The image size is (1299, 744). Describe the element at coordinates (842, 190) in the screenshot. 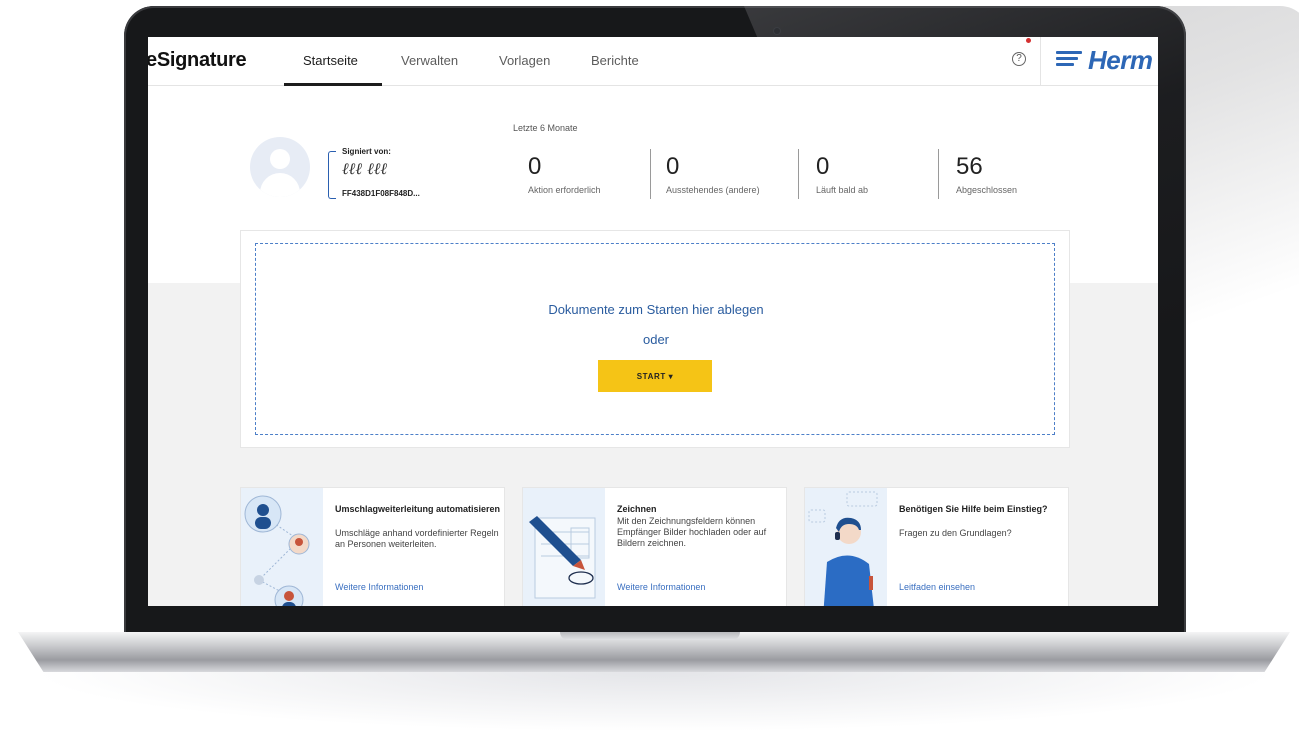

I see `stat-label: Läuft bald ab` at that location.